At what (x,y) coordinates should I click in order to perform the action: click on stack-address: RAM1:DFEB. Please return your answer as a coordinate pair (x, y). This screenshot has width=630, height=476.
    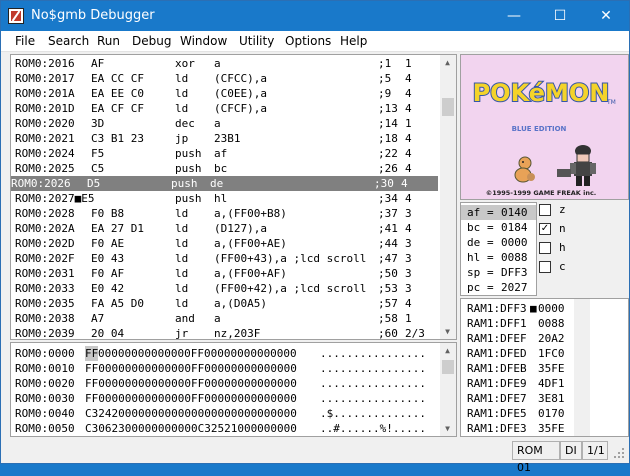
    Looking at the image, I should click on (497, 368).